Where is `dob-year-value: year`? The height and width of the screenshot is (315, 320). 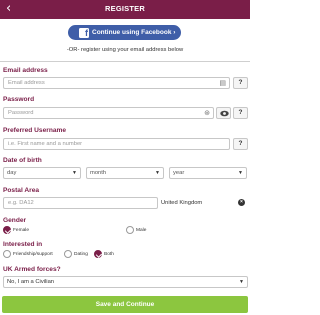 dob-year-value: year is located at coordinates (179, 173).